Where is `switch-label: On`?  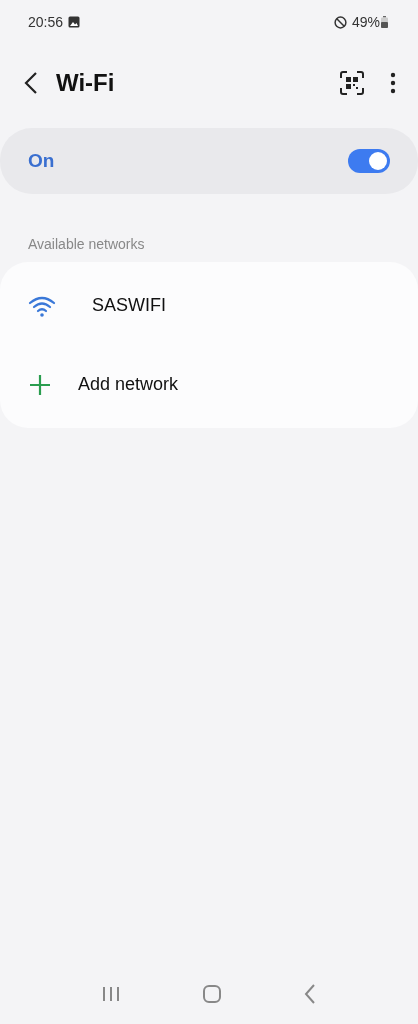 switch-label: On is located at coordinates (41, 161).